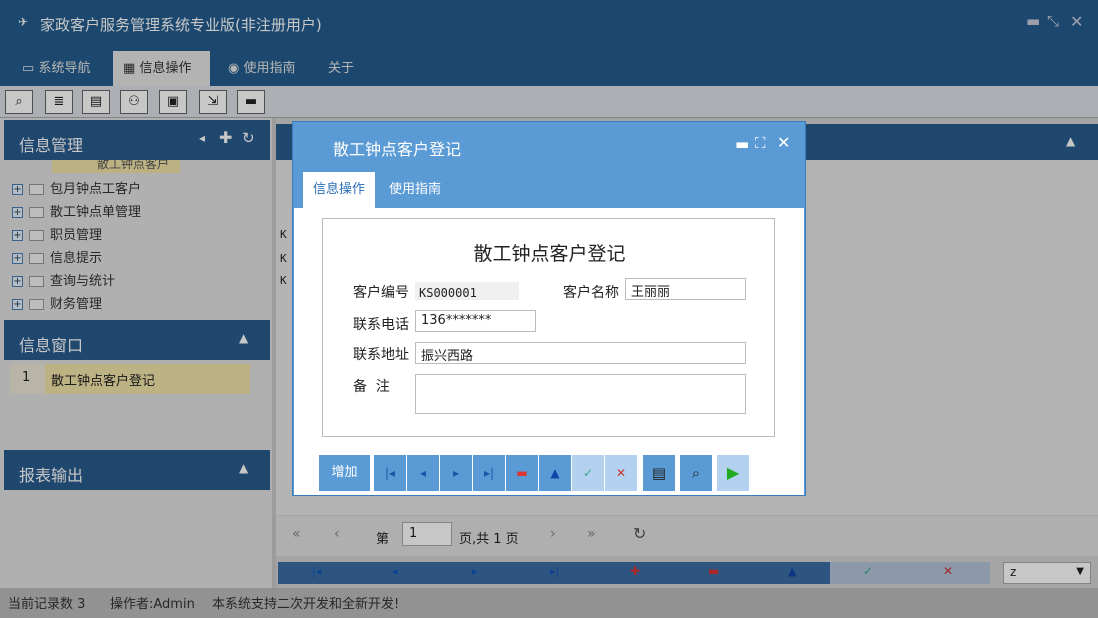 This screenshot has width=1098, height=618. What do you see at coordinates (555, 473) in the screenshot?
I see `edit-icon: ▲` at bounding box center [555, 473].